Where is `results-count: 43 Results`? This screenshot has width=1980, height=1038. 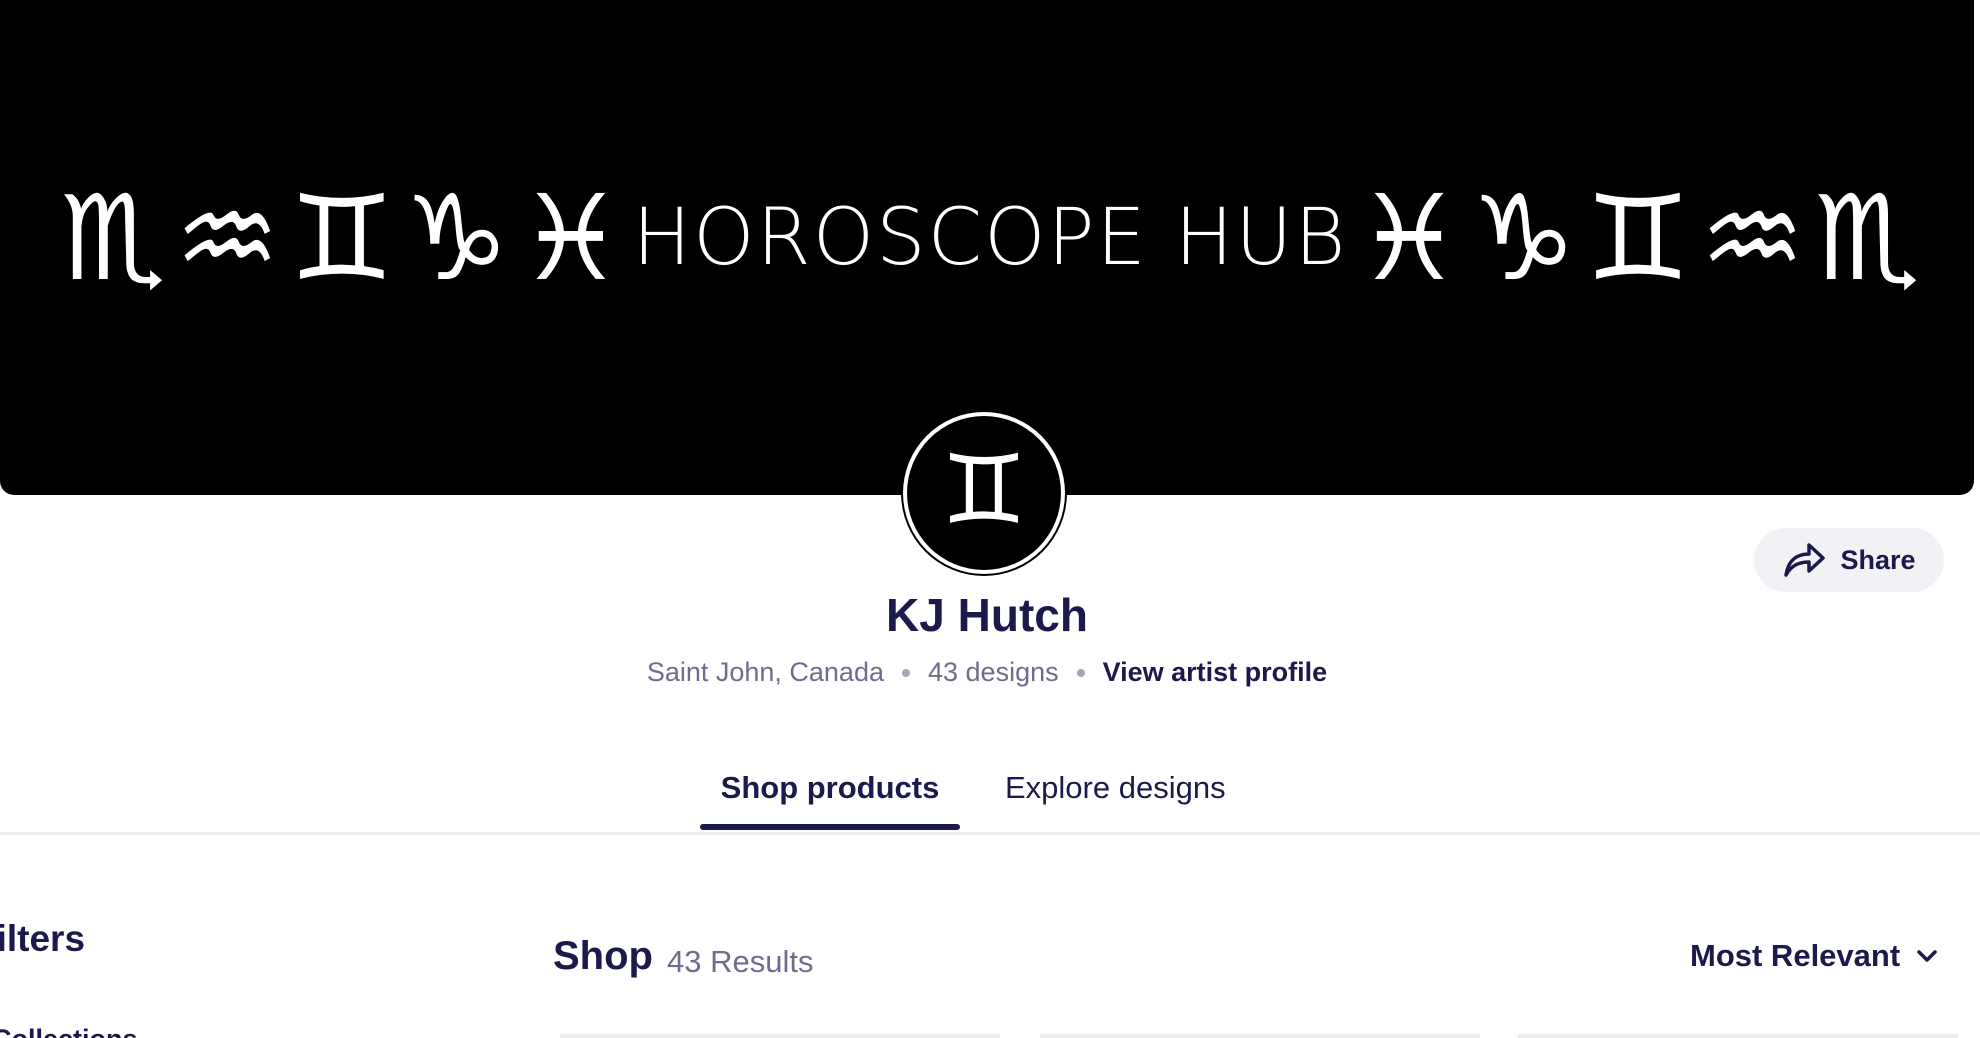 results-count: 43 Results is located at coordinates (740, 961).